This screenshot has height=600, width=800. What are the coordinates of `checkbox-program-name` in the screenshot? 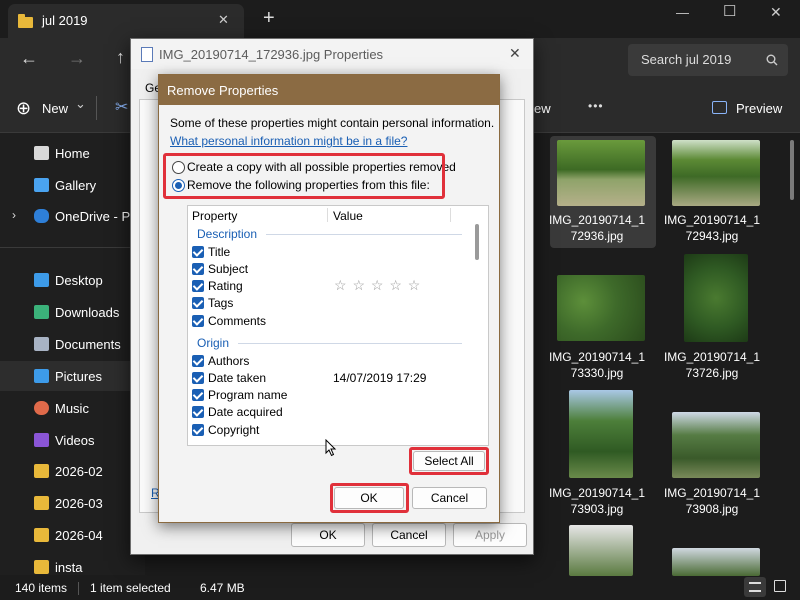 It's located at (198, 395).